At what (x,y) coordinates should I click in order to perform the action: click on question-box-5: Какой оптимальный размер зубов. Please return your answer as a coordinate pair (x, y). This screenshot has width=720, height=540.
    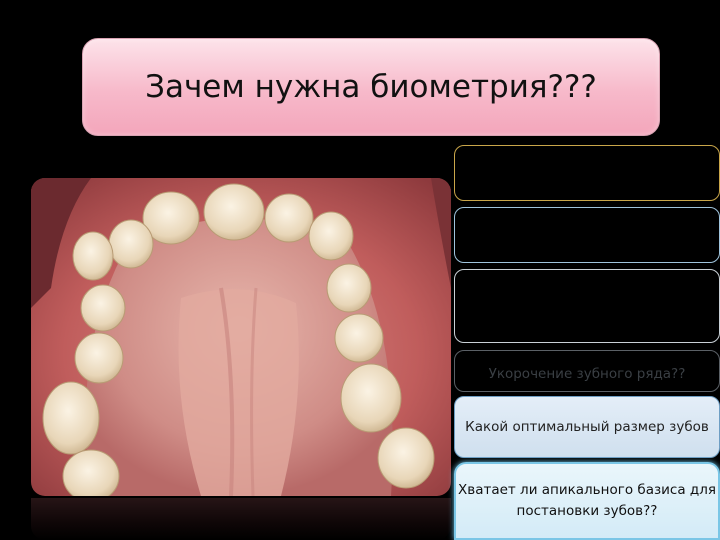
    Looking at the image, I should click on (587, 427).